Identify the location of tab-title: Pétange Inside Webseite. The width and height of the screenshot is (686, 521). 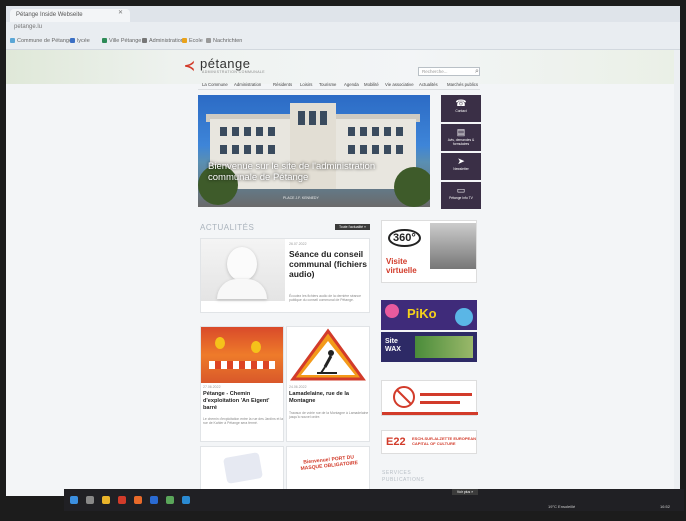
(49, 15).